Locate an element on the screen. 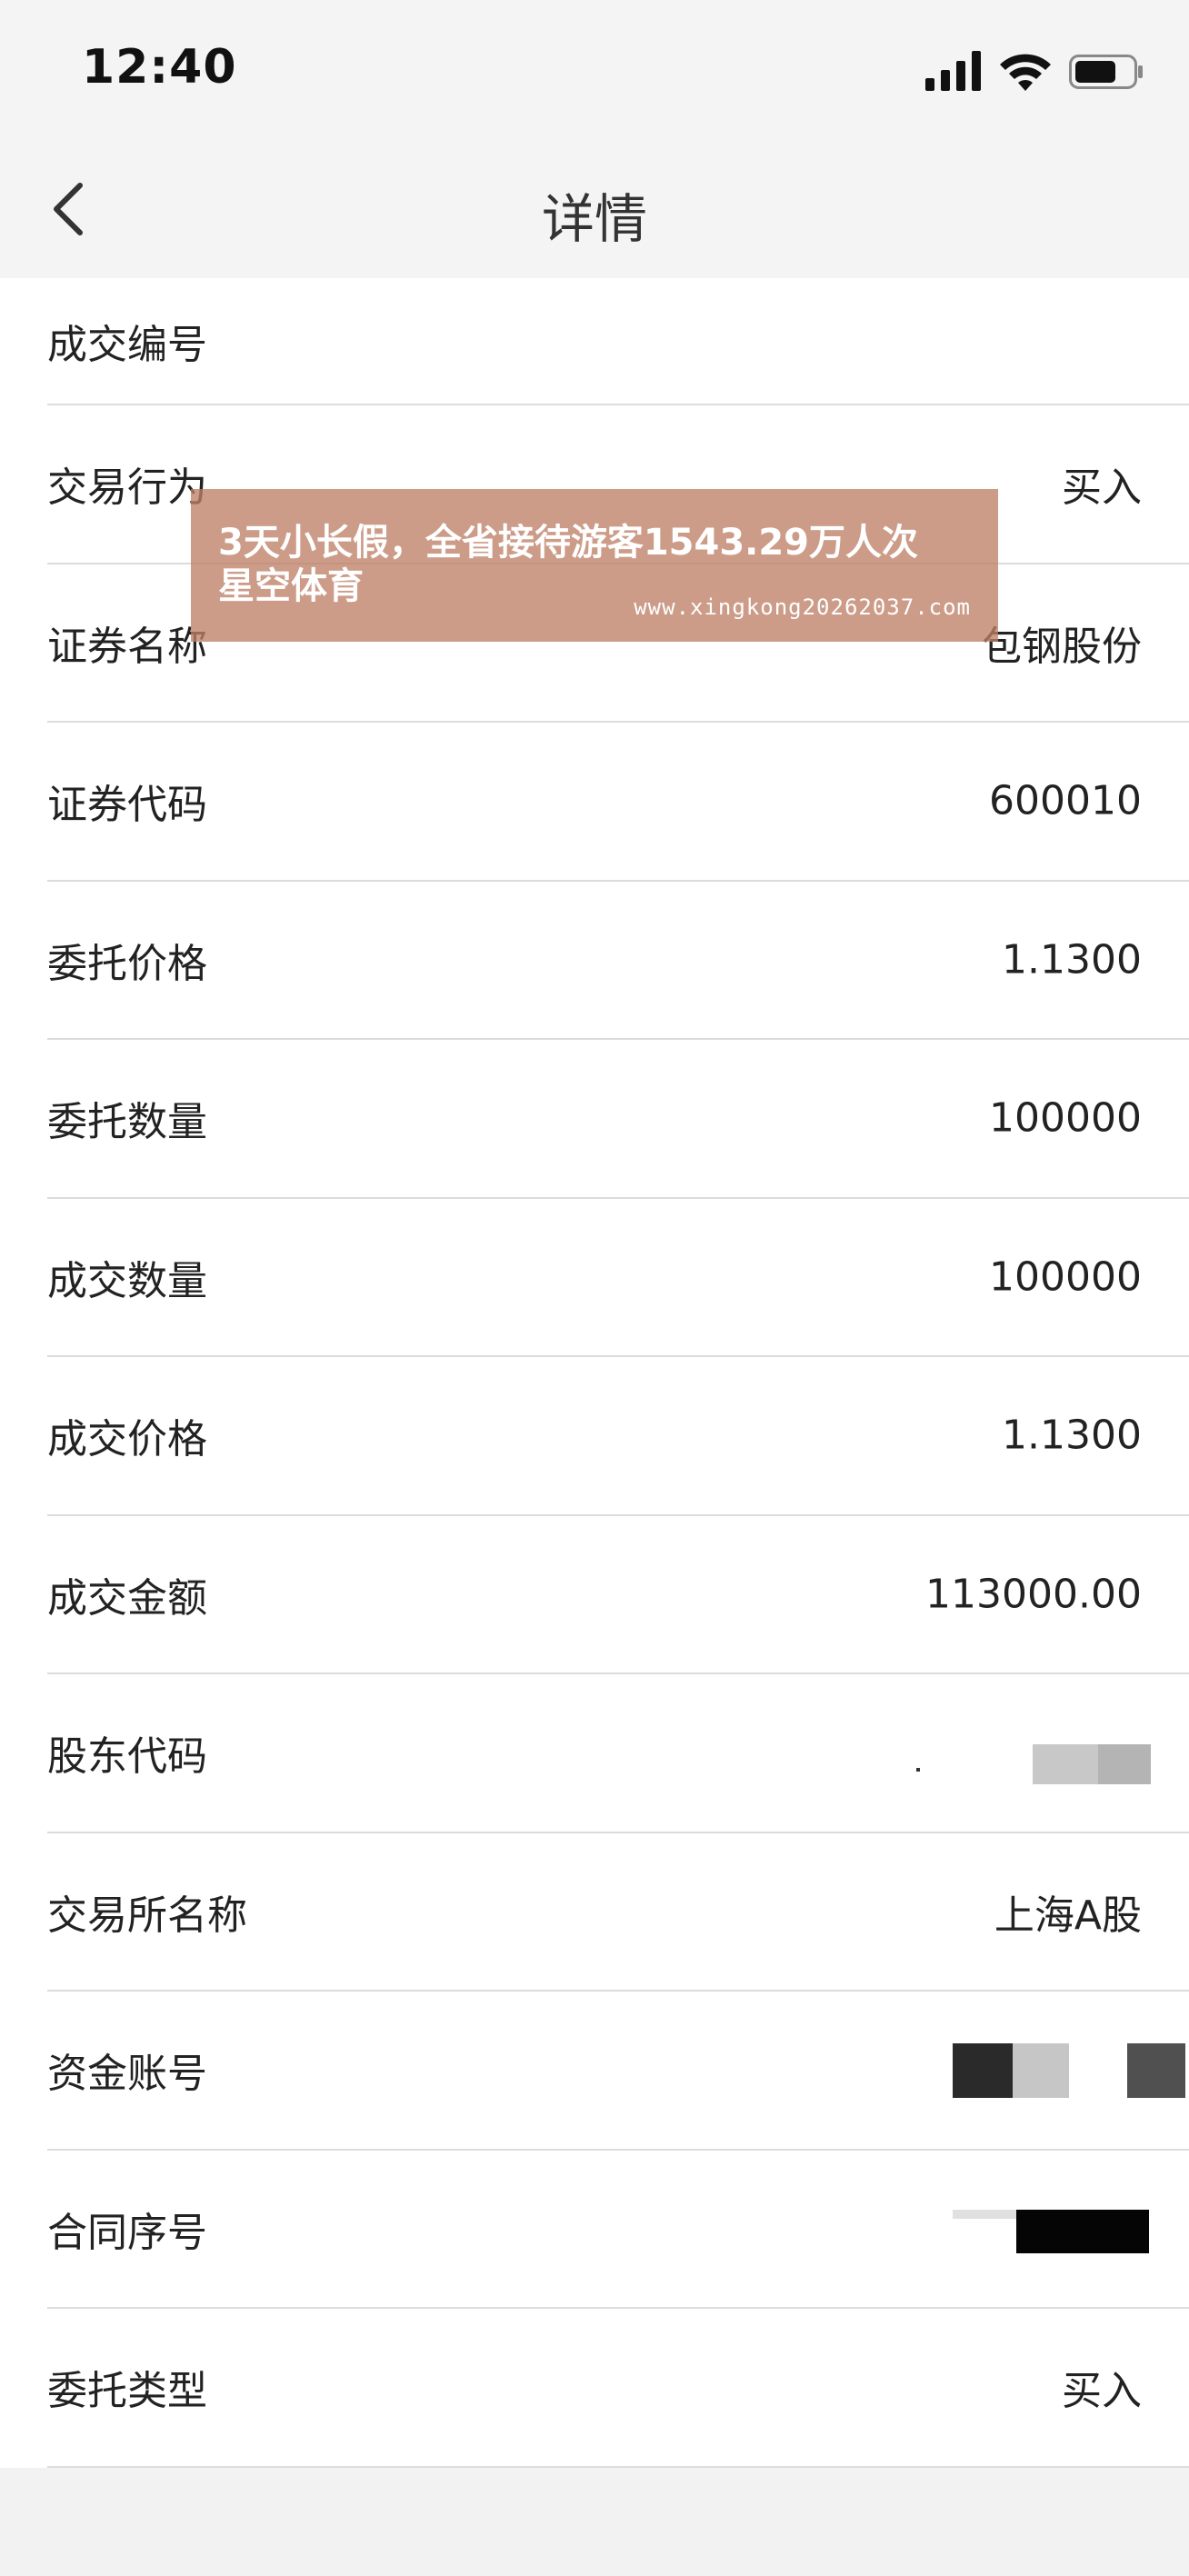 The width and height of the screenshot is (1189, 2576). detail-row-exchange-name: 交易所名称 上海A股 is located at coordinates (618, 1912).